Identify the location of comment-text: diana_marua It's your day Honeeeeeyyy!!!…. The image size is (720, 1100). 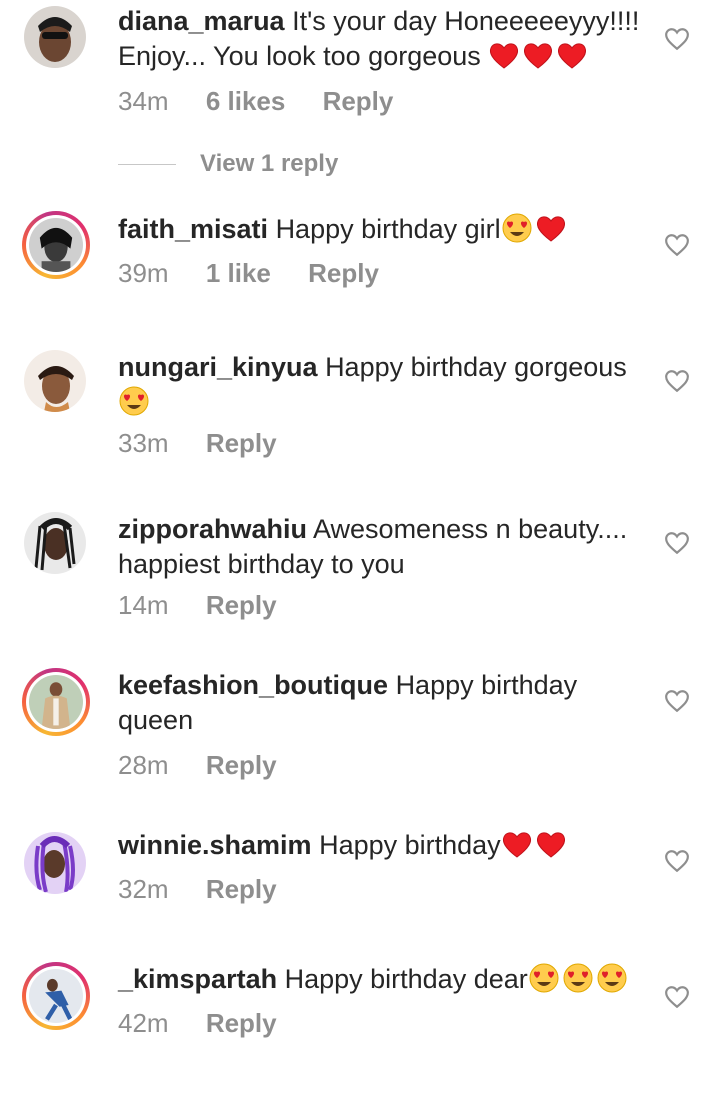
(383, 39).